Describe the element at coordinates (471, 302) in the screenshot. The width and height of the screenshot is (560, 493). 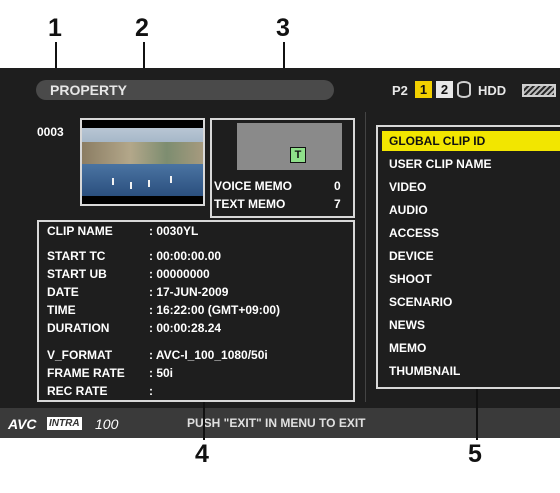
I see `menu-item-scenario: SCENARIO` at that location.